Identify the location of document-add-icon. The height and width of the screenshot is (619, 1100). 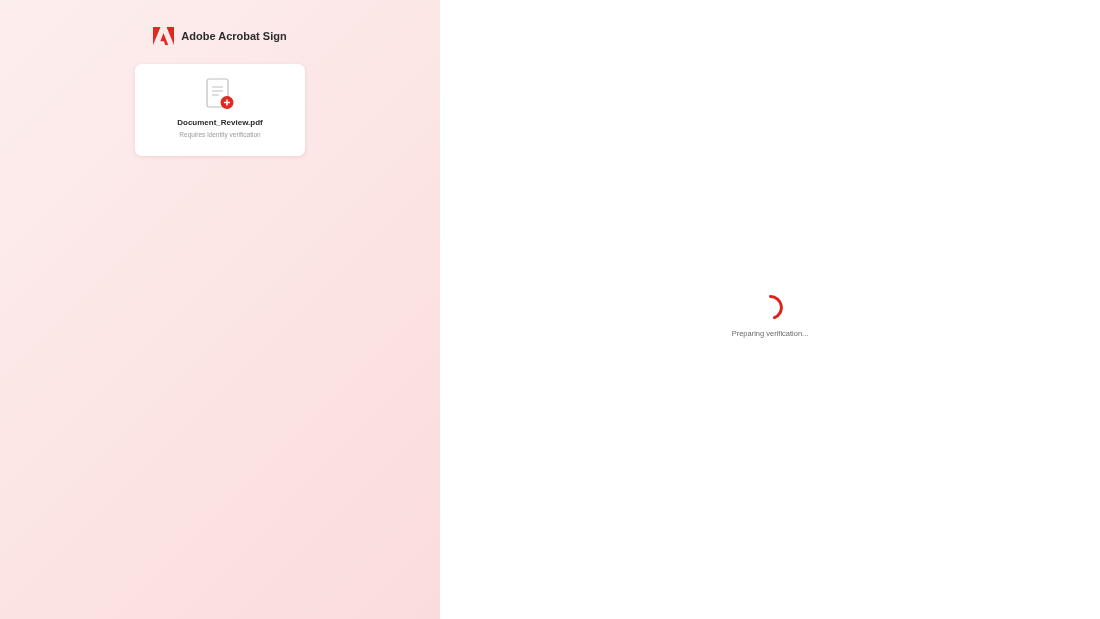
(220, 94).